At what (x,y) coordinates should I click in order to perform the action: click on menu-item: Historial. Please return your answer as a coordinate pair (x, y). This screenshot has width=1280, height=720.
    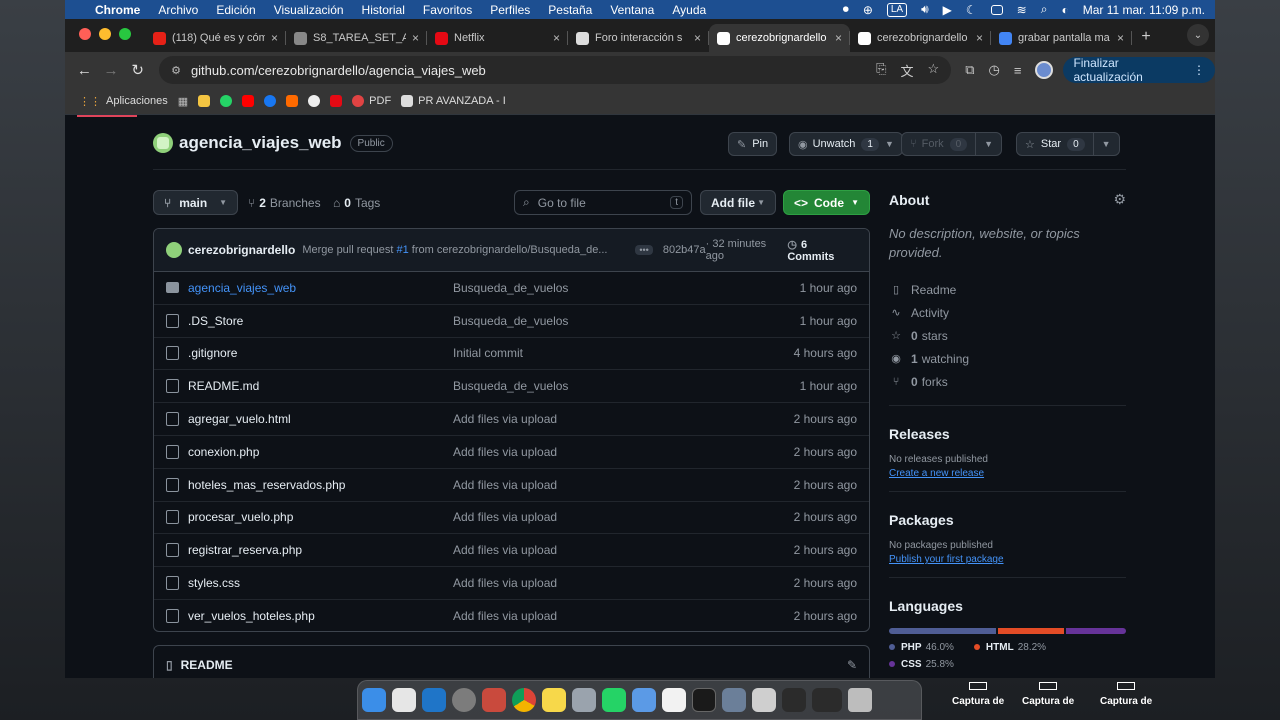
    Looking at the image, I should click on (383, 10).